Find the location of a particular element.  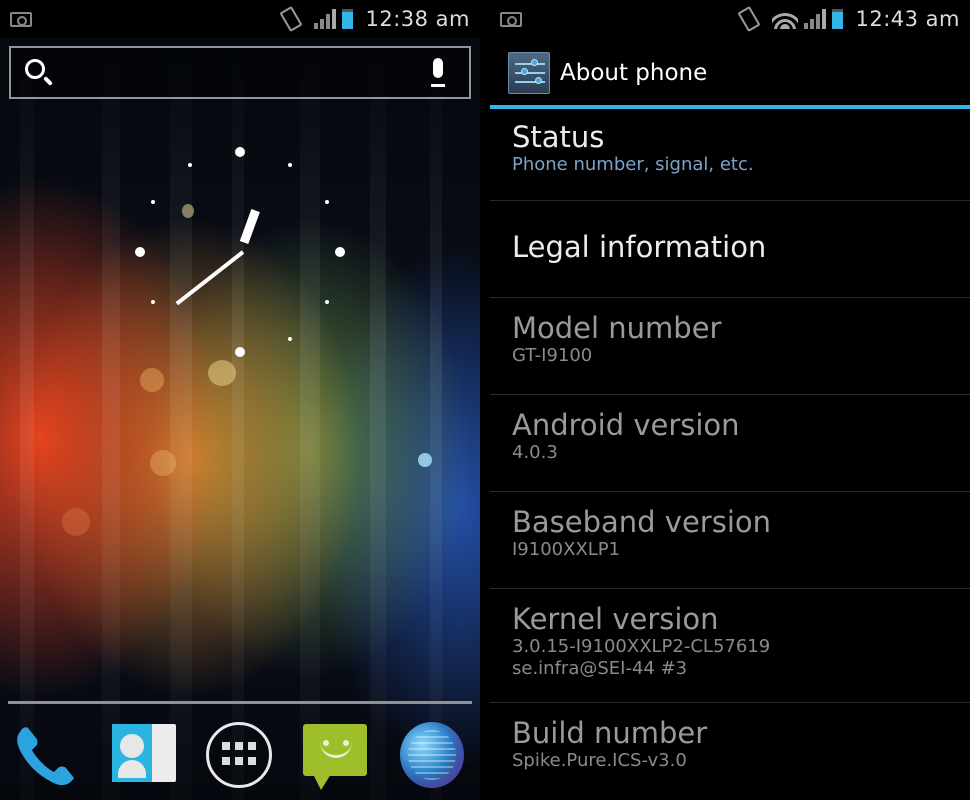

item-summary: Phone number, signal, etc. is located at coordinates (633, 165).